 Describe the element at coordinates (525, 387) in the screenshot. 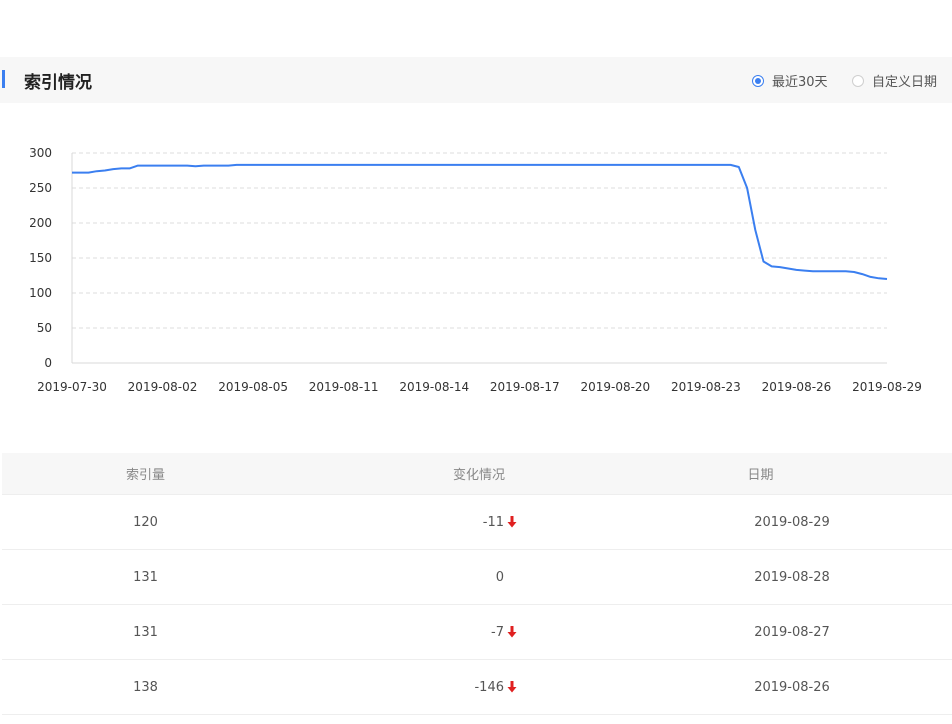

I see `x-tick-label: 2019-08-17` at that location.